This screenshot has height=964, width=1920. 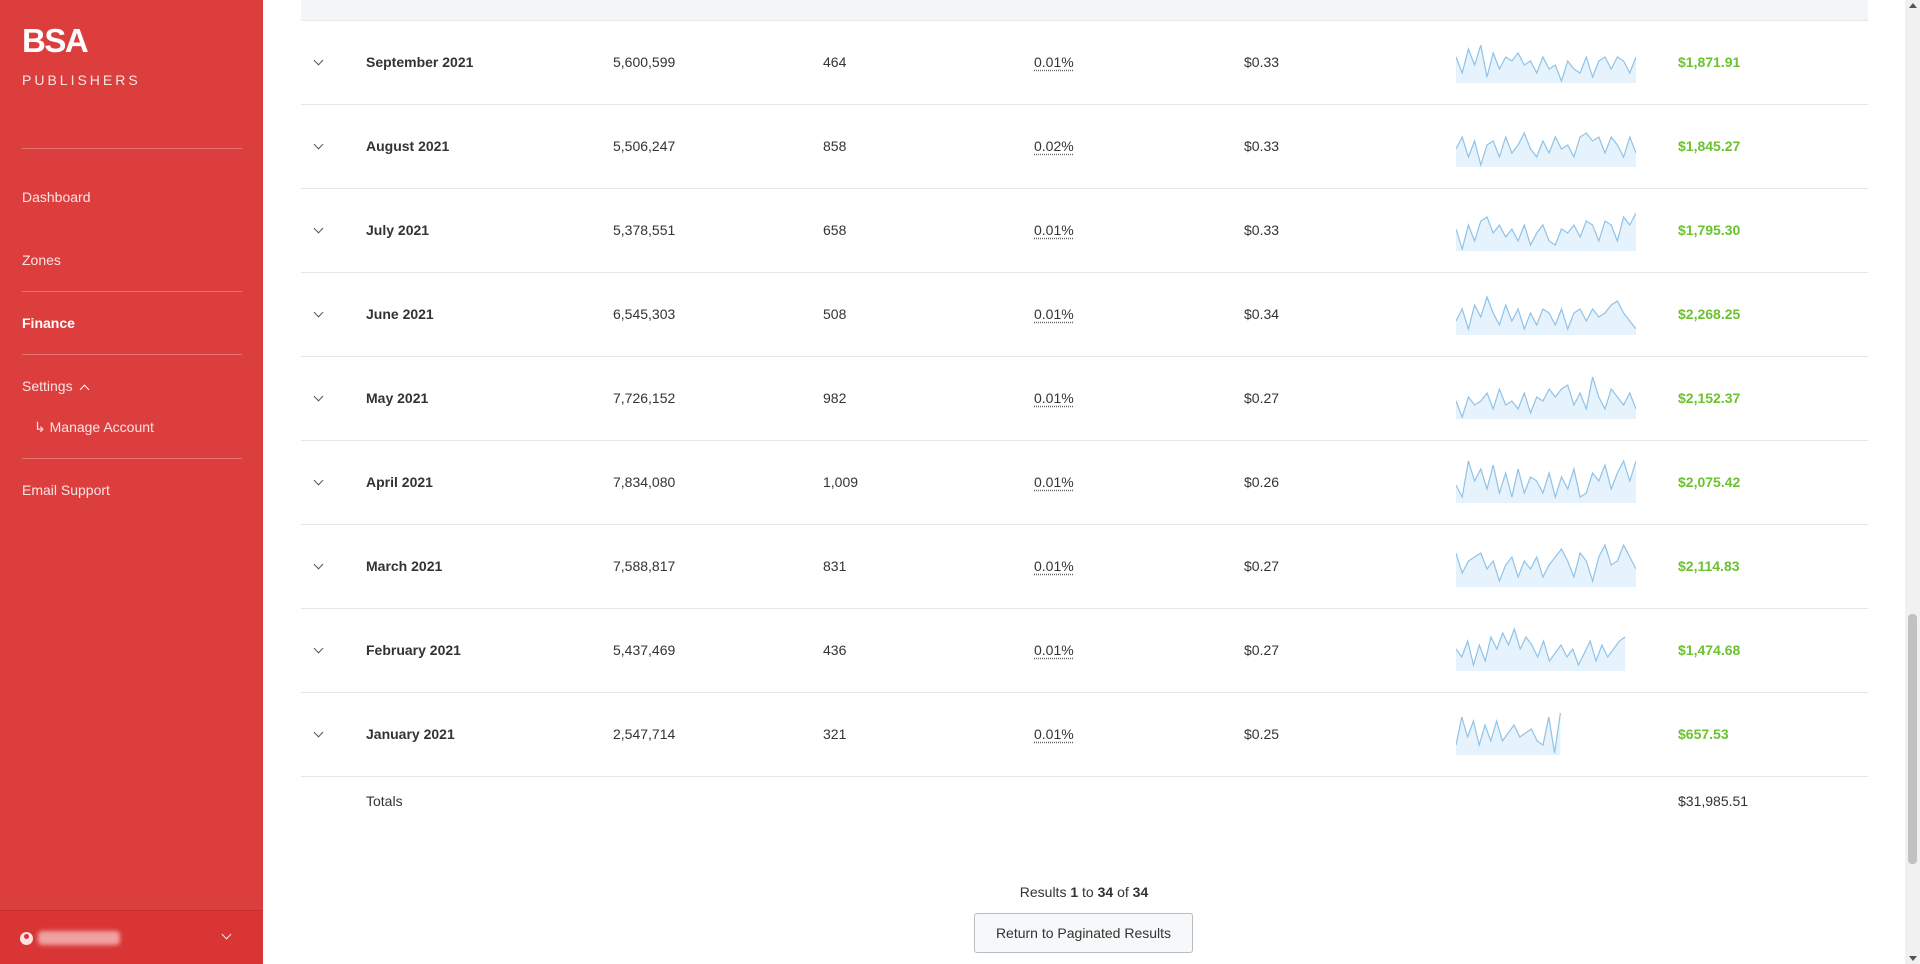 What do you see at coordinates (1054, 146) in the screenshot?
I see `ctr-cell: 0.02%` at bounding box center [1054, 146].